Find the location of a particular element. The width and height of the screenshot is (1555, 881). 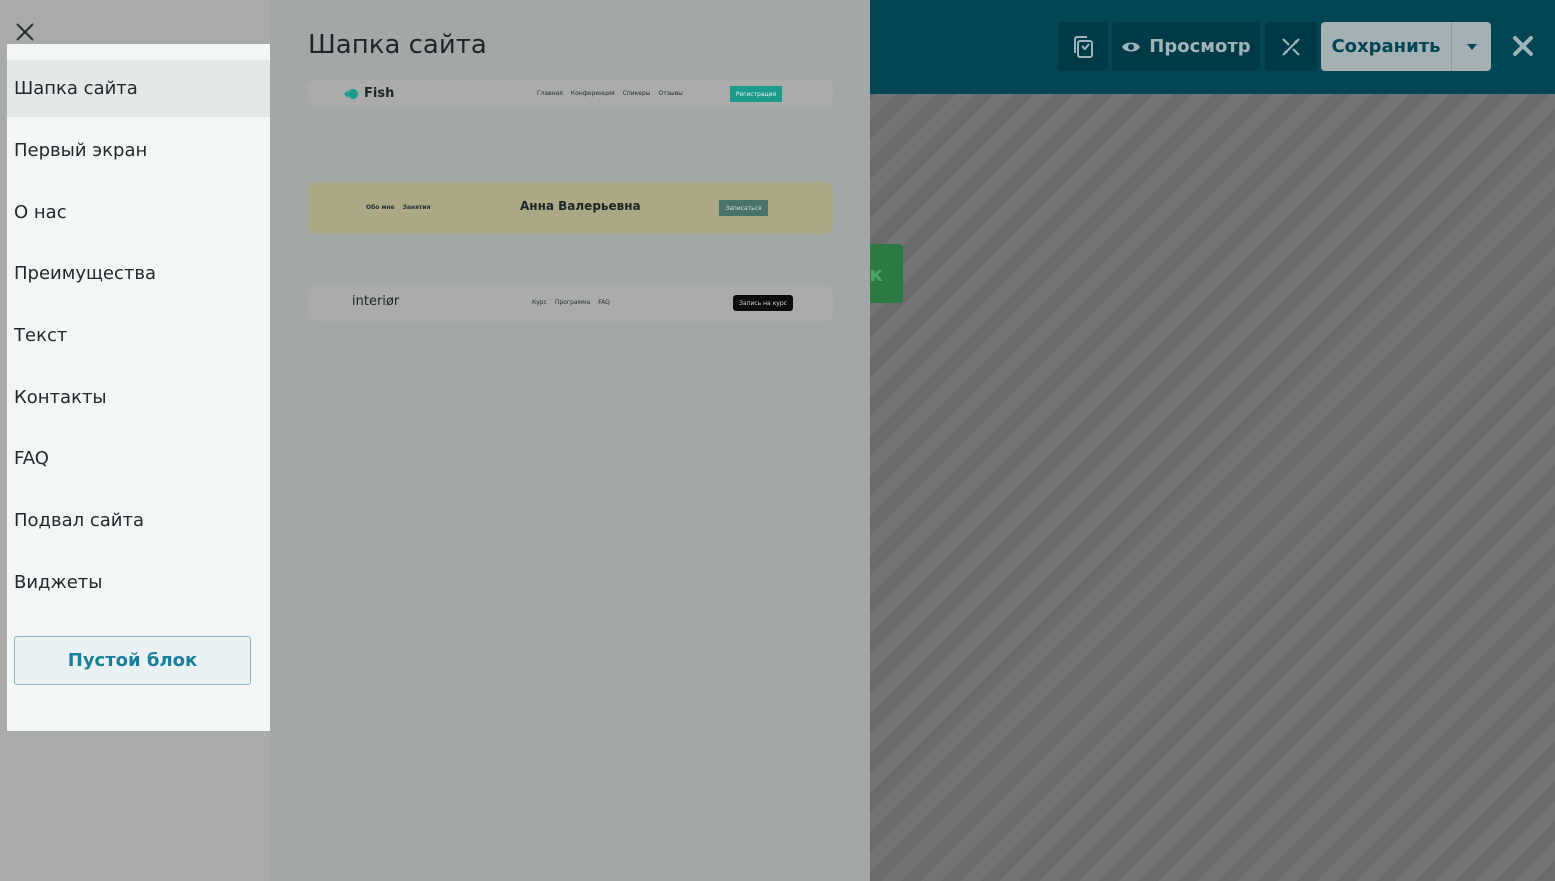

design-tools-icon is located at coordinates (1291, 46).